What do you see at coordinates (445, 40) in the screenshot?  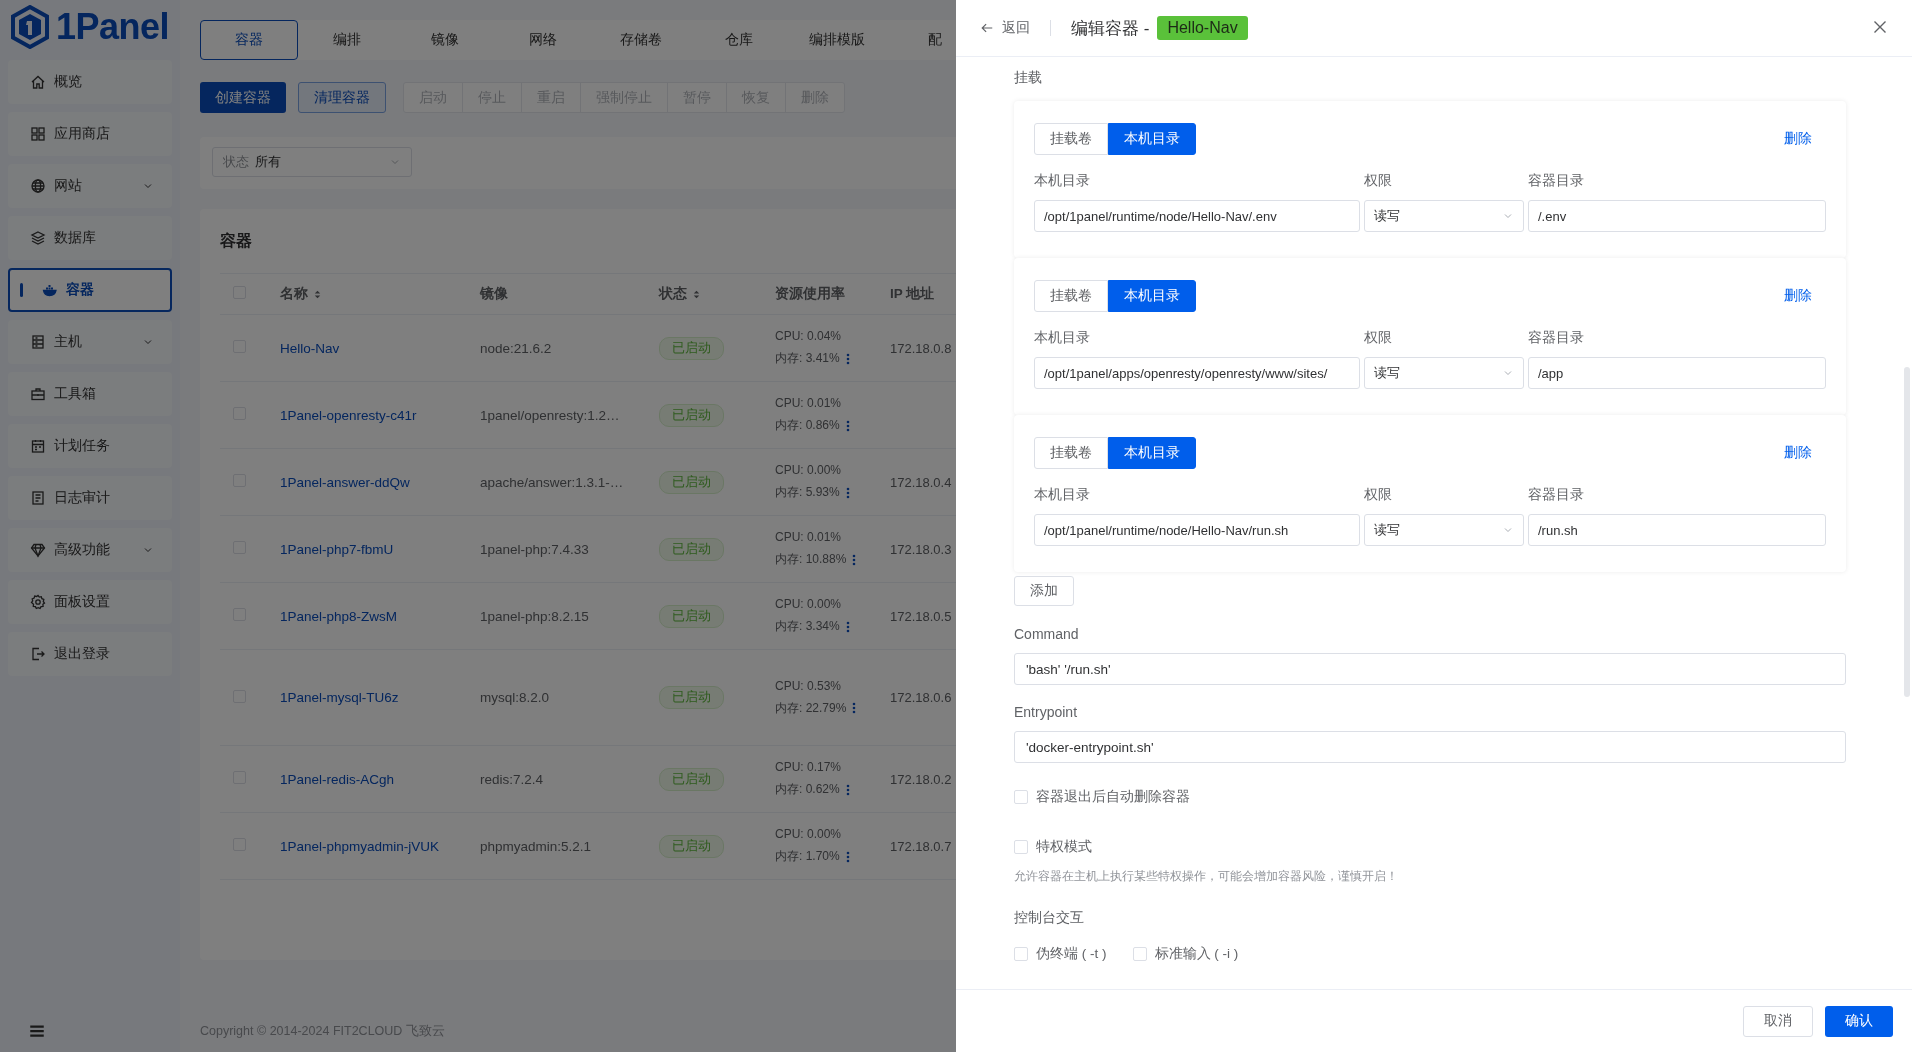 I see `tab: 镜像` at bounding box center [445, 40].